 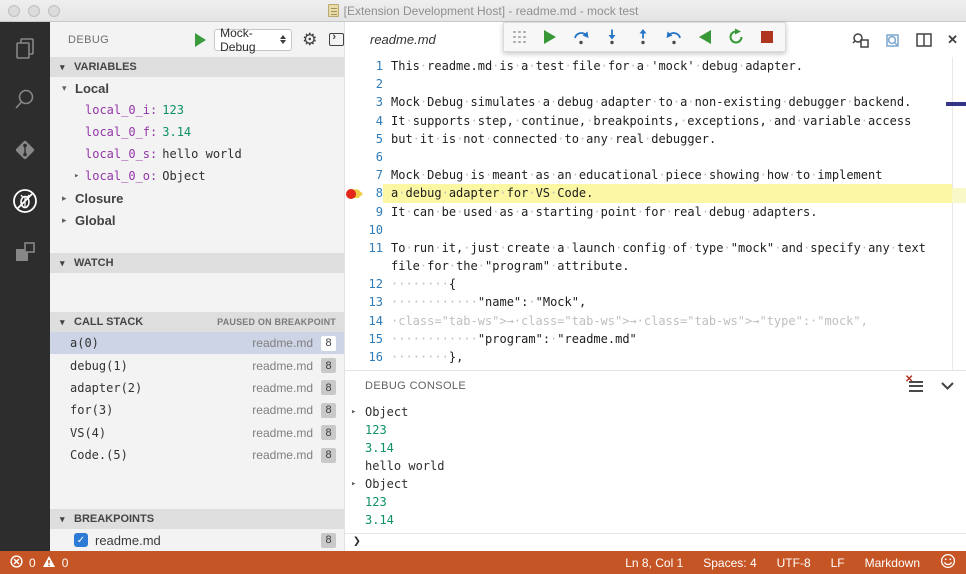 I want to click on open-preview-side-icon, so click(x=892, y=40).